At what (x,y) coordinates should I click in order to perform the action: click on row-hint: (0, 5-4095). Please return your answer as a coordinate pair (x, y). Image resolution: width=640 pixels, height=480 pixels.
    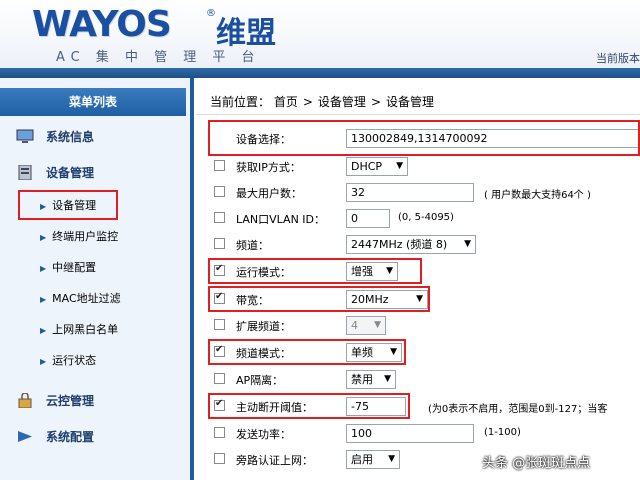
    Looking at the image, I should click on (426, 217).